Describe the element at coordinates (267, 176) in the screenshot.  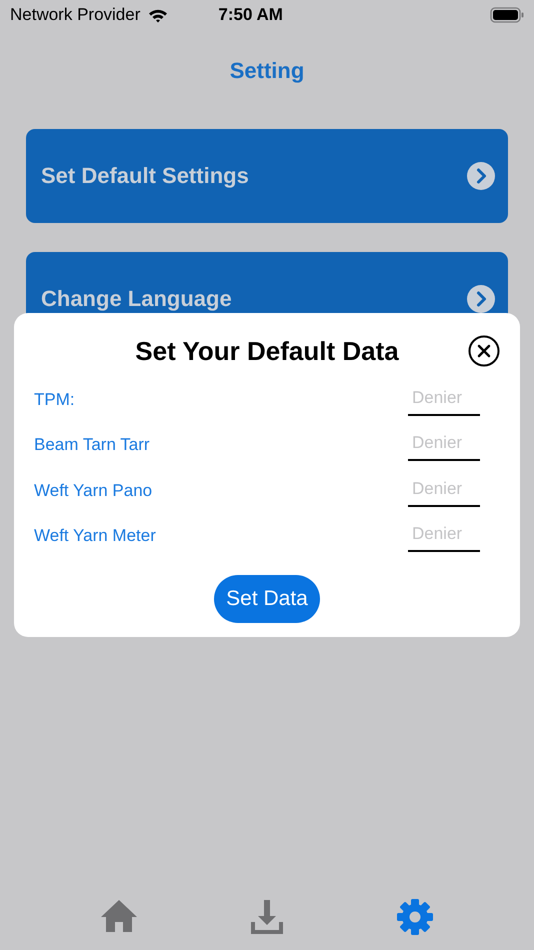
I see `menu-item: Set Default Settings` at that location.